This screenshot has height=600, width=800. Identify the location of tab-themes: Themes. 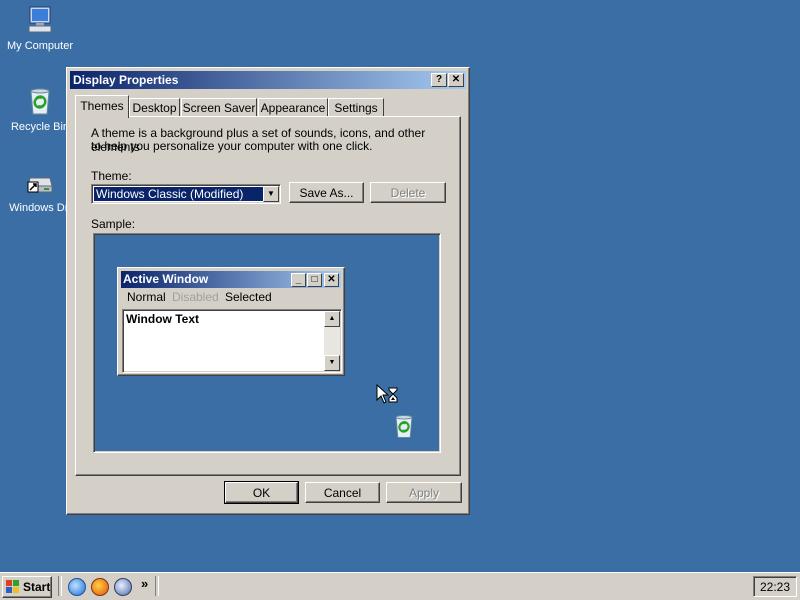
(102, 106).